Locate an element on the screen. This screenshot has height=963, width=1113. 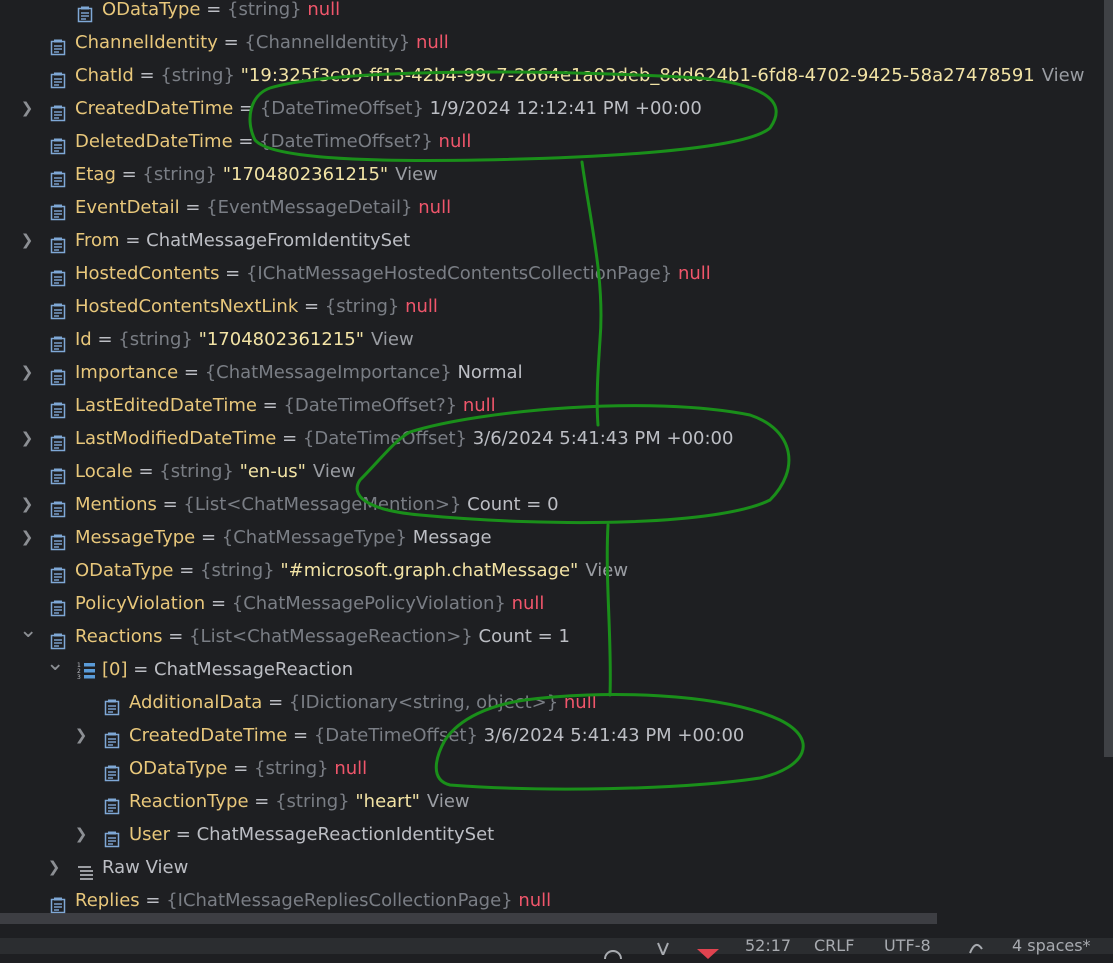
indent-setting: 4 spaces* is located at coordinates (1051, 945).